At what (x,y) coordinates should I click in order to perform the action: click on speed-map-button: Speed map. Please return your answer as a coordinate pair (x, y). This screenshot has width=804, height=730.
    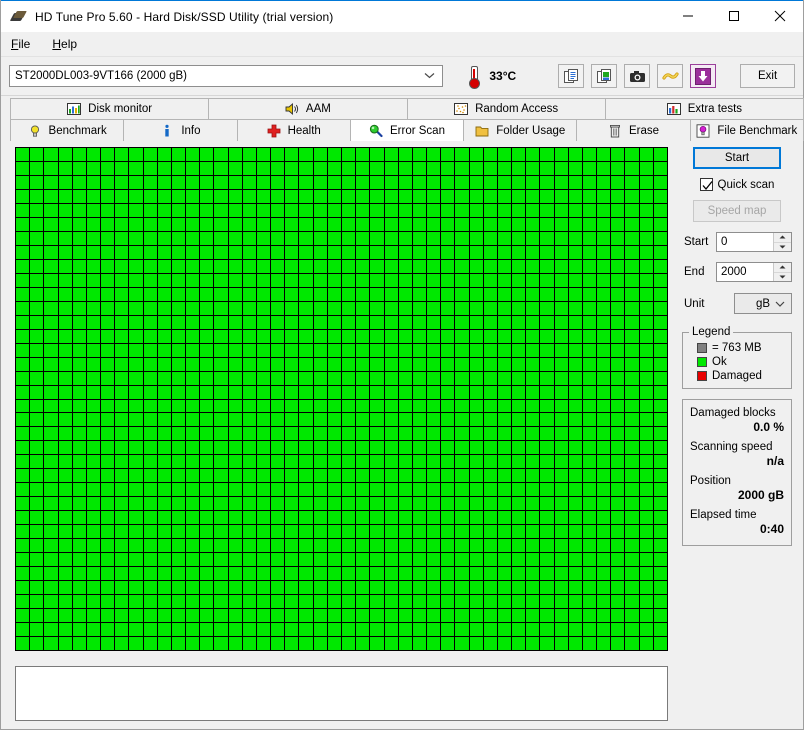
    Looking at the image, I should click on (737, 211).